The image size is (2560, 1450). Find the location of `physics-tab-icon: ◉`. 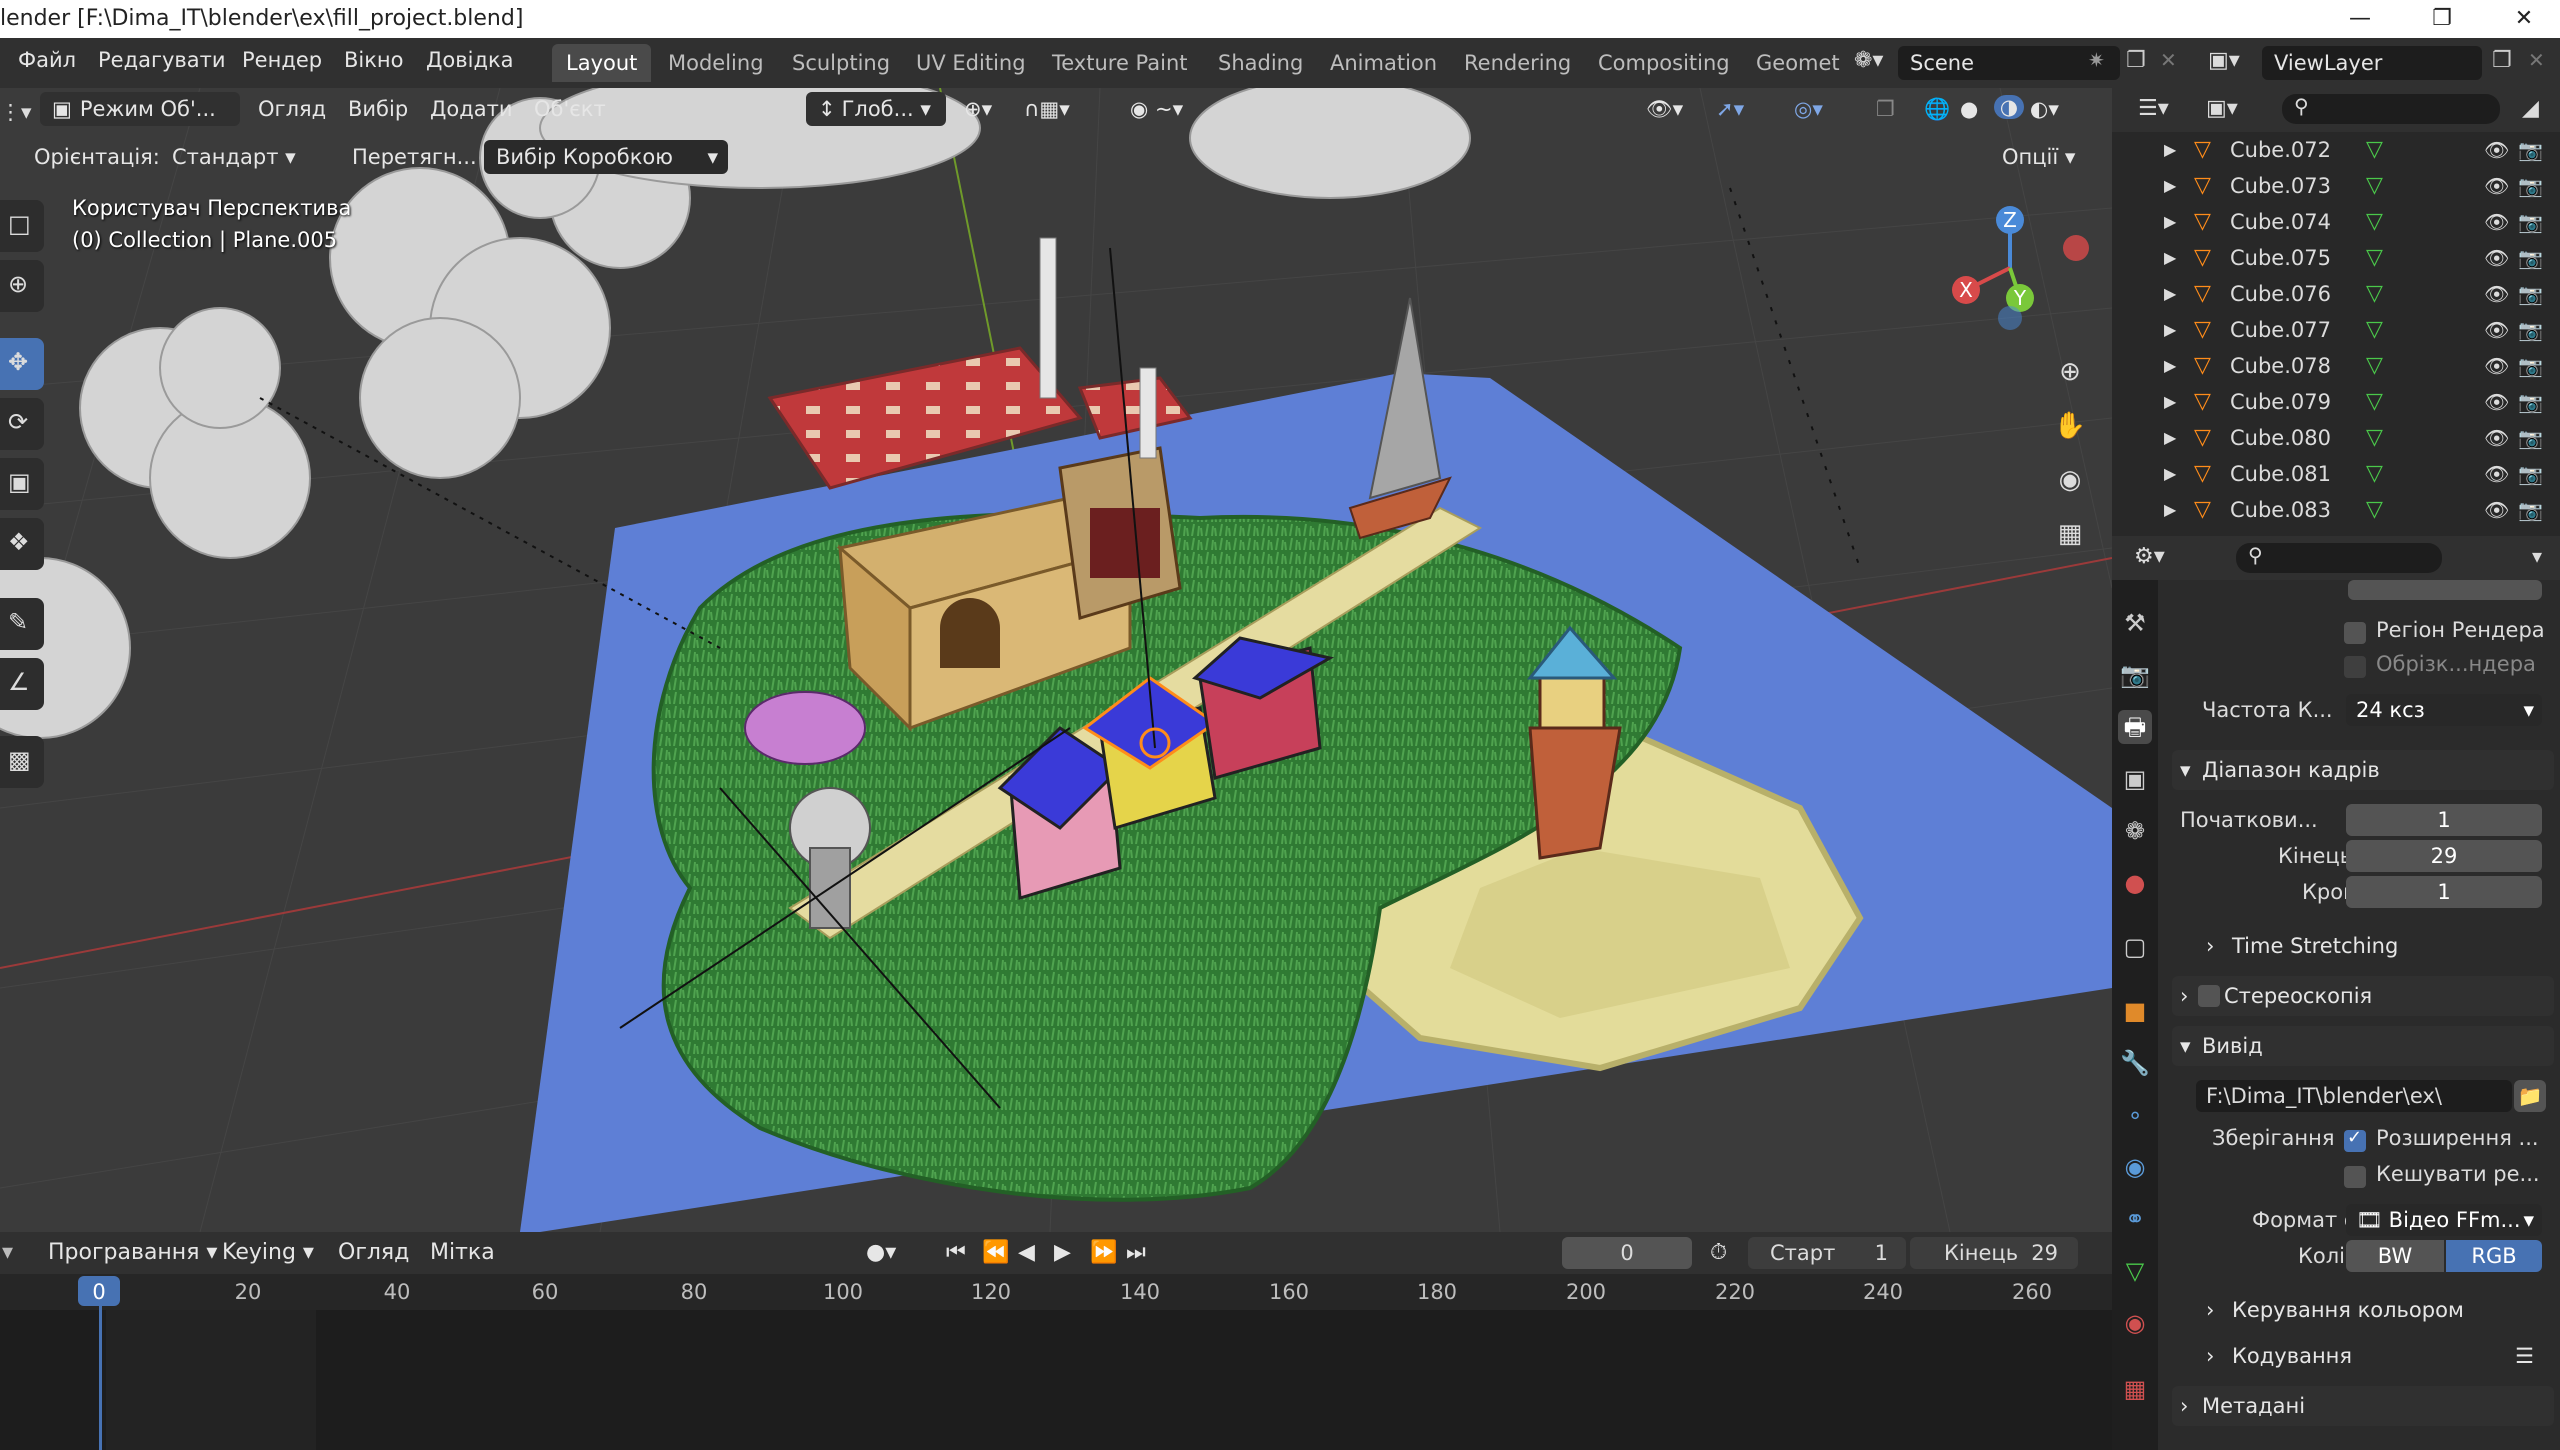

physics-tab-icon: ◉ is located at coordinates (2135, 1167).